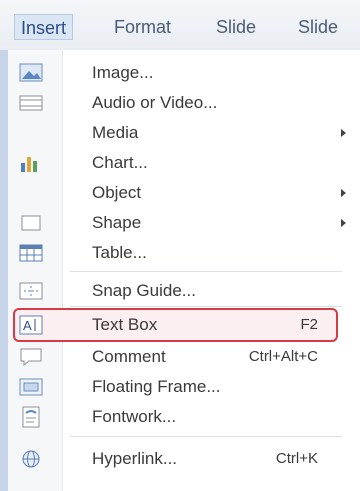 The image size is (360, 491). I want to click on menu-item-label: Shape, so click(117, 222).